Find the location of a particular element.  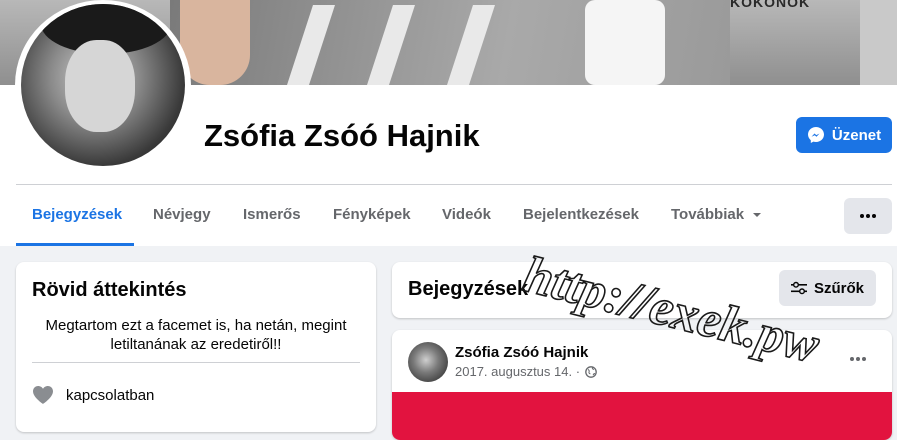

post-author-avatar is located at coordinates (428, 362).